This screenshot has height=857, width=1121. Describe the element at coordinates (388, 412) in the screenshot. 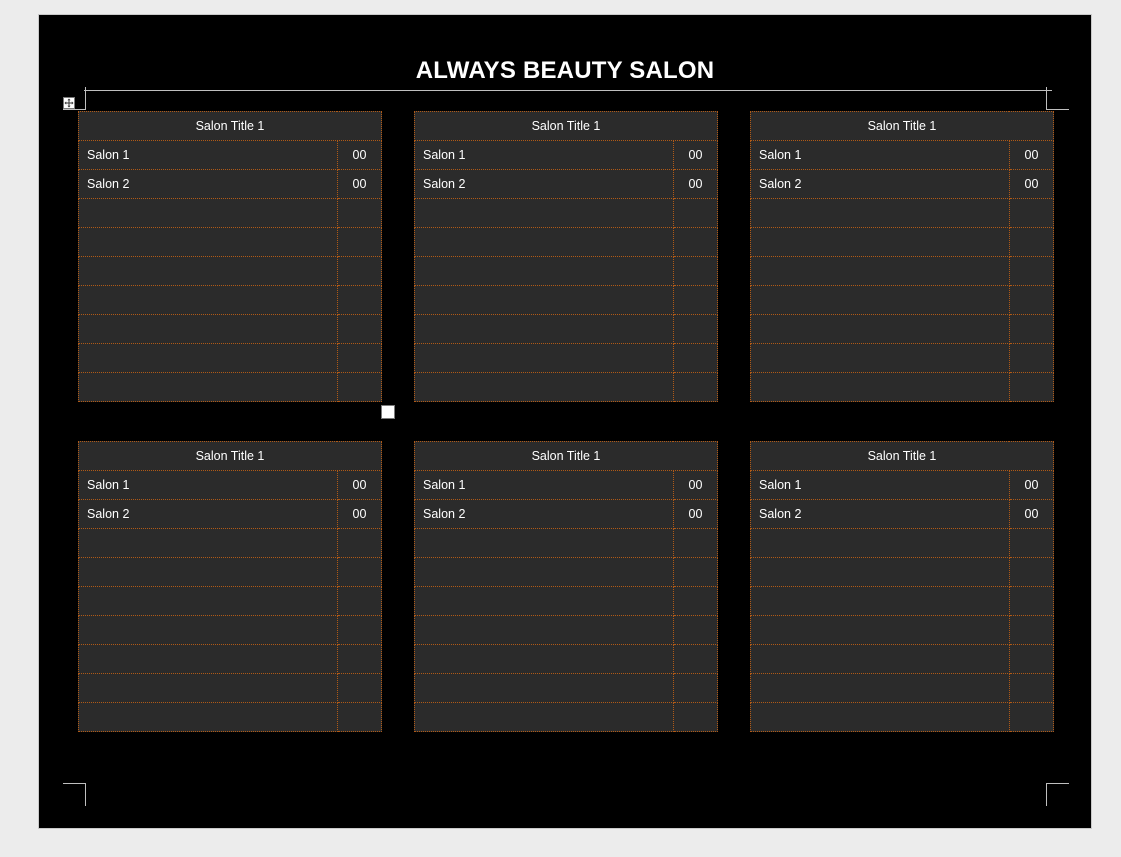

I see `table-resize-handle` at that location.